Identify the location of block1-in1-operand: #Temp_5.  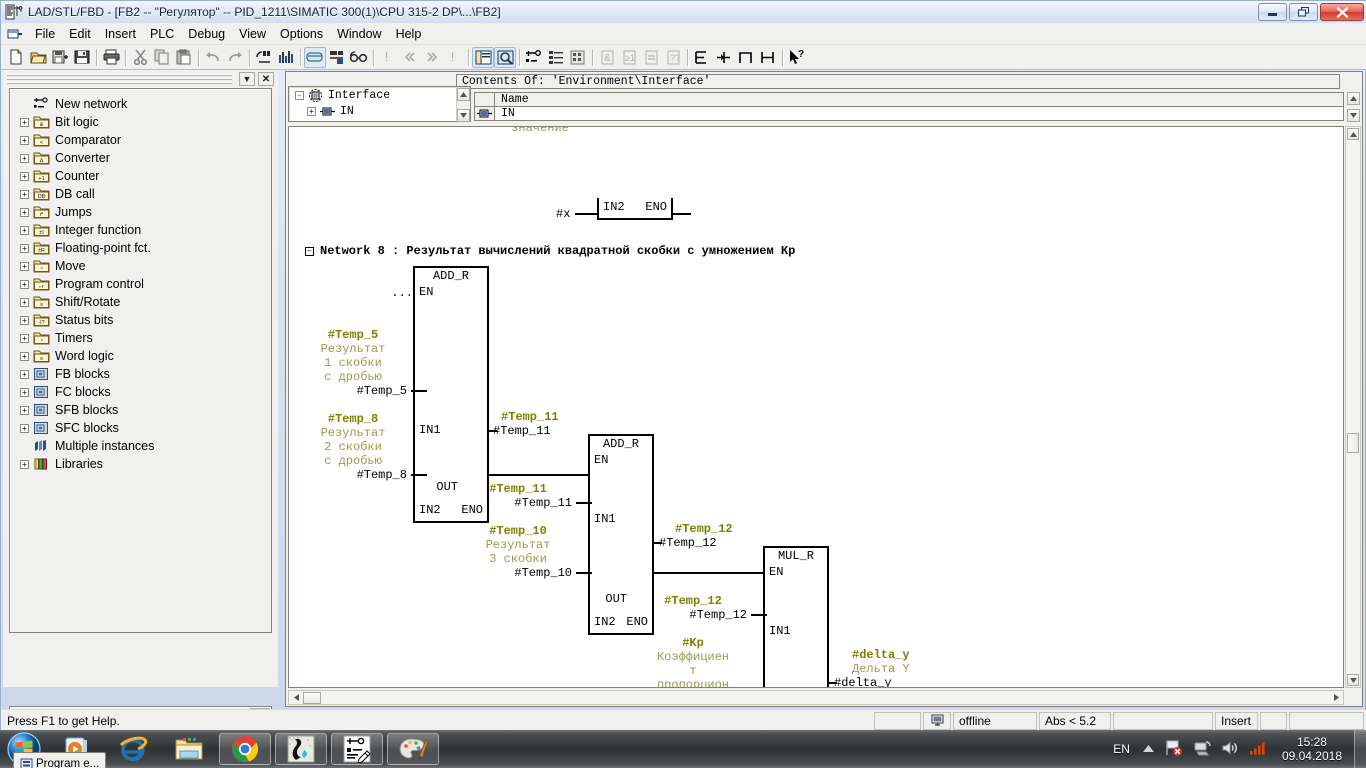
(353, 391).